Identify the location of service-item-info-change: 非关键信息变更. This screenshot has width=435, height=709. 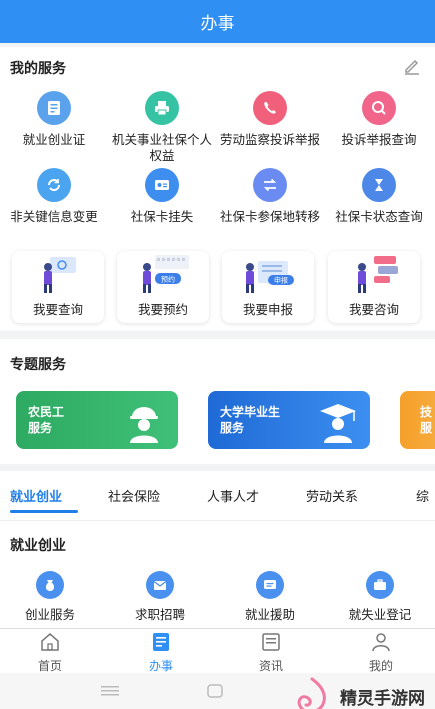
(54, 196).